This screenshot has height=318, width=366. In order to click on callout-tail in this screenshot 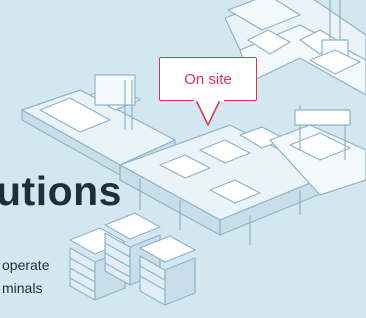, I will do `click(209, 112)`.